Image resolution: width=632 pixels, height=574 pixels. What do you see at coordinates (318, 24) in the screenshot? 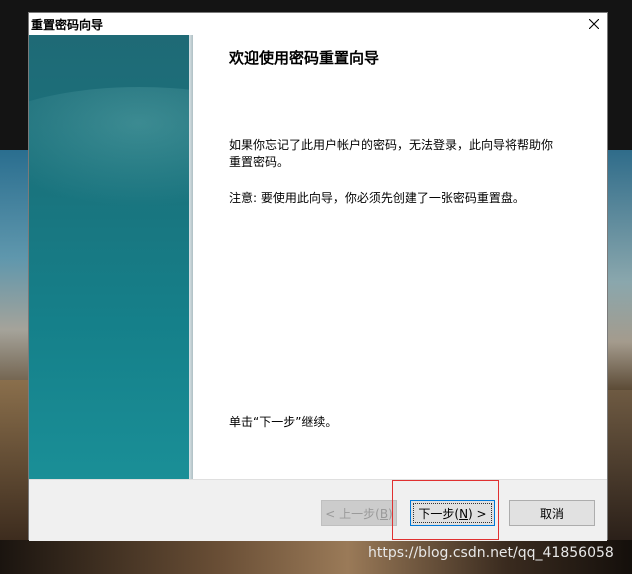
I see `title-bar: 重置密码向导` at bounding box center [318, 24].